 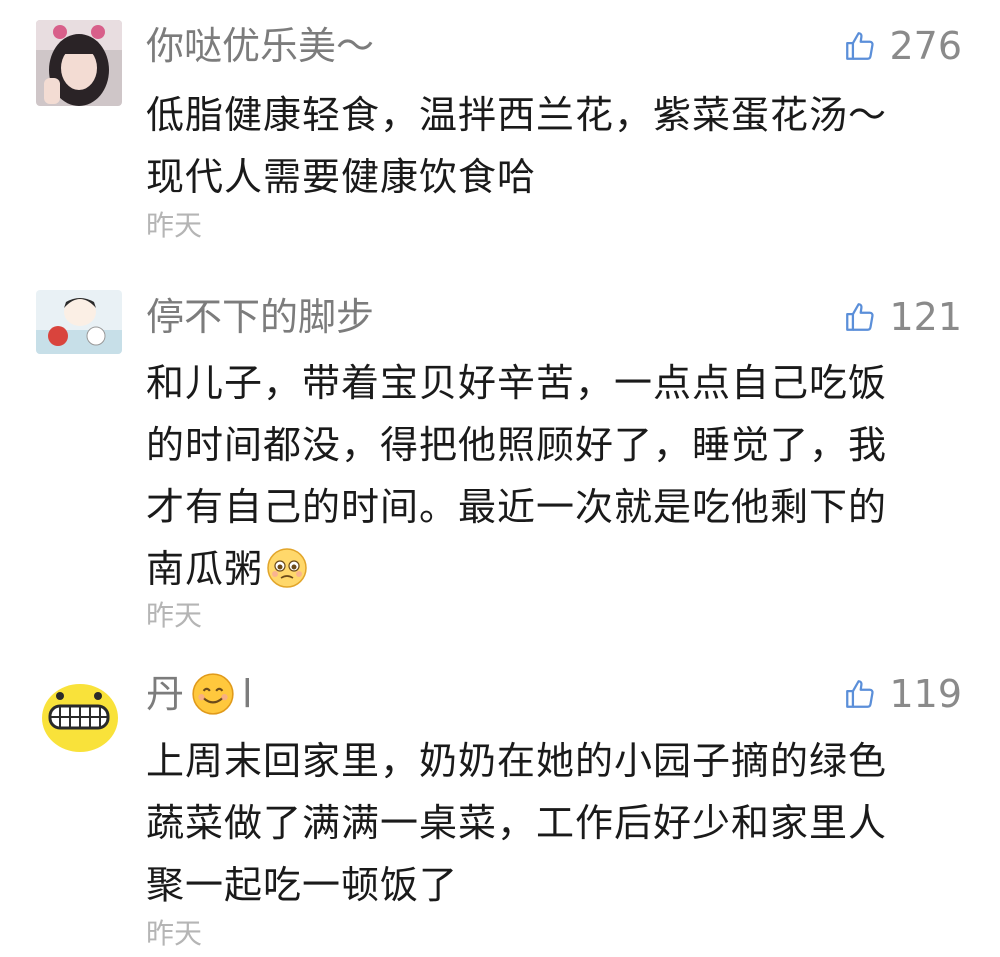 I want to click on username-prefix: 丹, so click(x=165, y=694).